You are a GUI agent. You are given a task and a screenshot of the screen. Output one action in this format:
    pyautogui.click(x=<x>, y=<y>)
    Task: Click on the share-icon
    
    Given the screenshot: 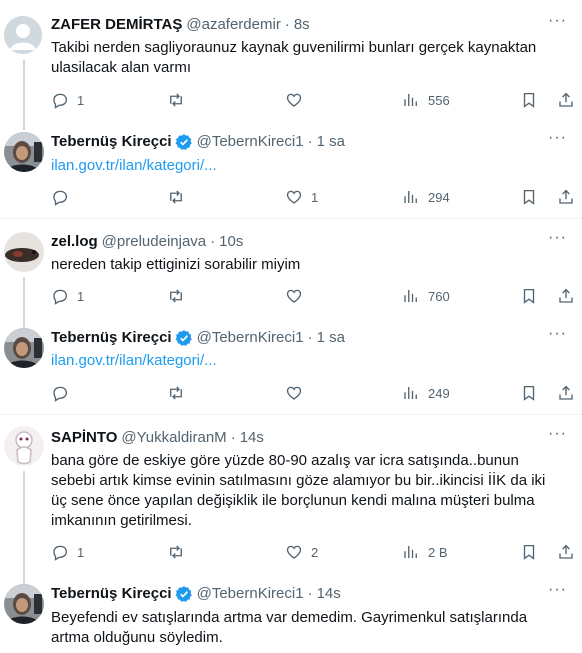 What is the action you would take?
    pyautogui.click(x=566, y=196)
    